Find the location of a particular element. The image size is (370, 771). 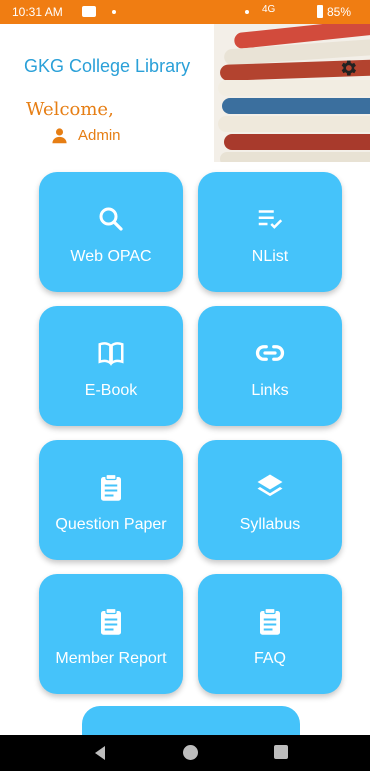

tile-label: Question Paper is located at coordinates (111, 524).